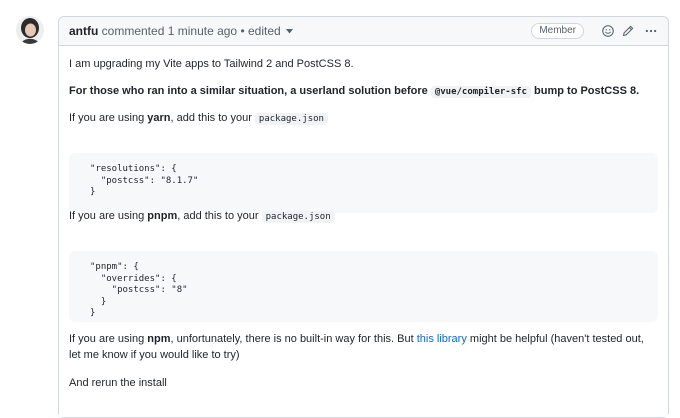 Image resolution: width=680 pixels, height=418 pixels. Describe the element at coordinates (628, 31) in the screenshot. I see `pencil-icon` at that location.